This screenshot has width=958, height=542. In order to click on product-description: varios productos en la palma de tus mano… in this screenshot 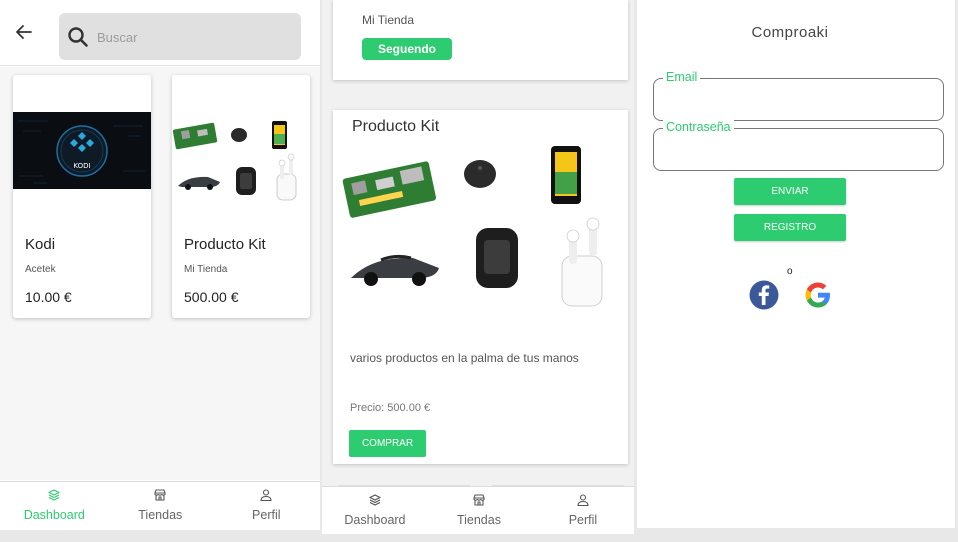, I will do `click(464, 358)`.